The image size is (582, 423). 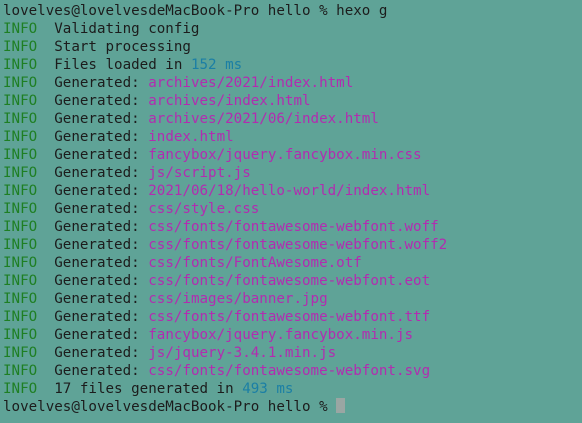 I want to click on generated-file-path: css/fonts/fontawesome-webfont.ttf, so click(x=289, y=317).